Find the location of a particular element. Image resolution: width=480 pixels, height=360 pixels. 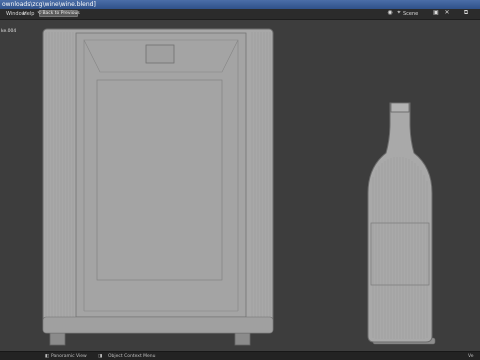

mouse-left-icon: ◧ is located at coordinates (47, 356).